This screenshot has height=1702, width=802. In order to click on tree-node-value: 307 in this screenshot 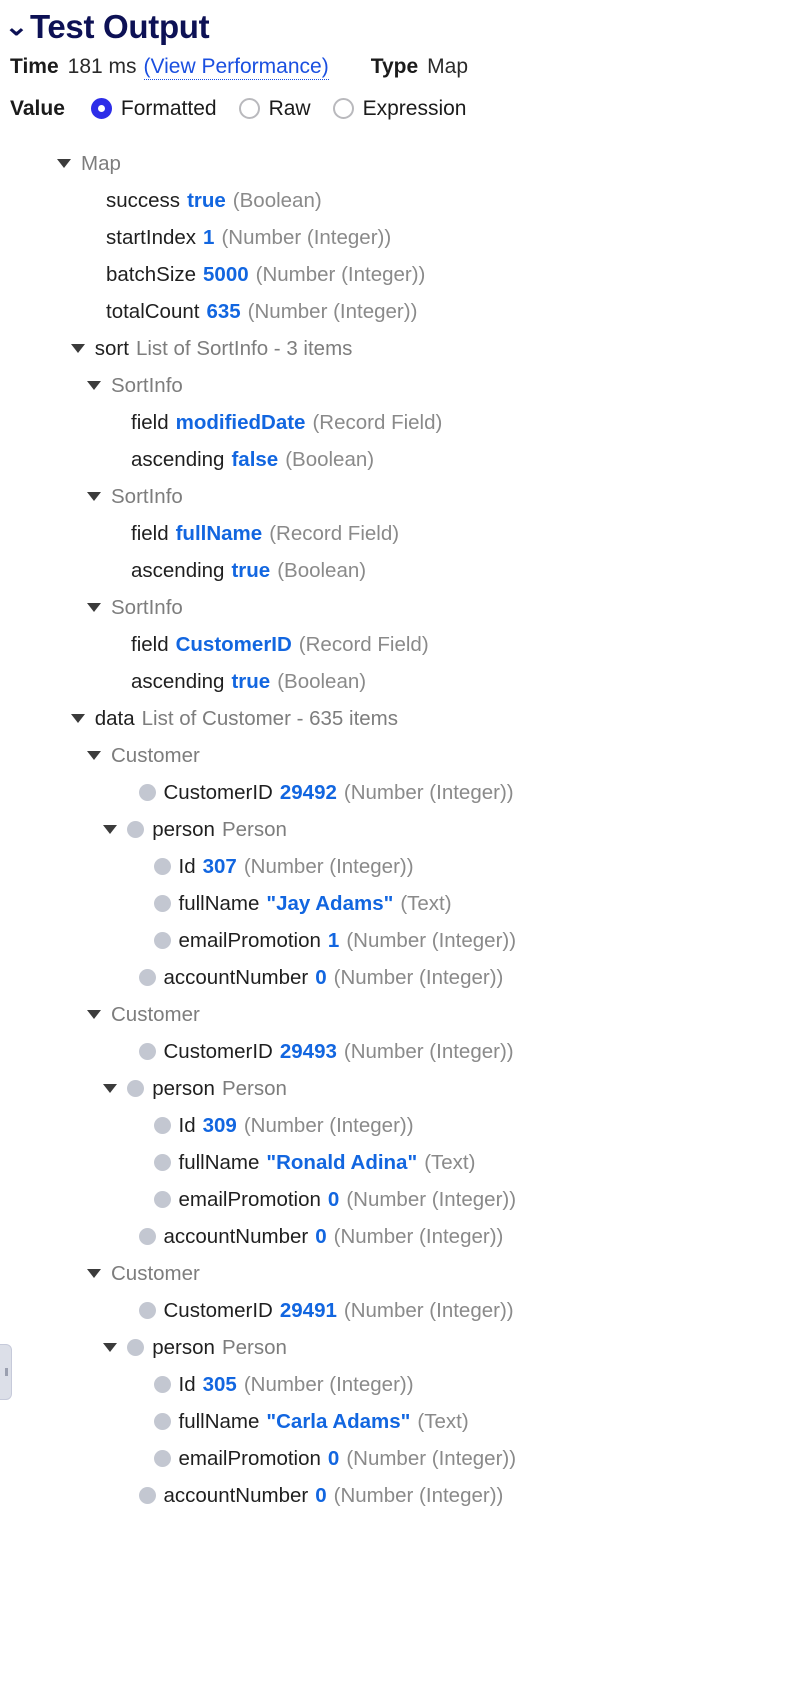, I will do `click(219, 866)`.